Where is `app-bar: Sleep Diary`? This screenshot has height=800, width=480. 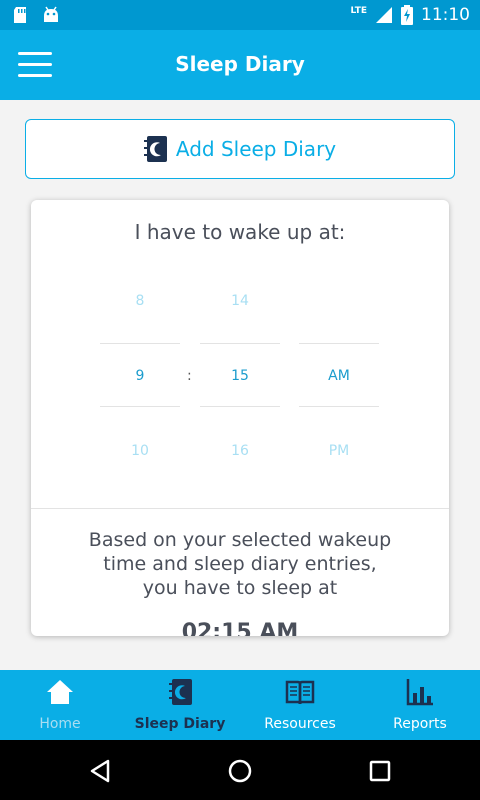 app-bar: Sleep Diary is located at coordinates (240, 65).